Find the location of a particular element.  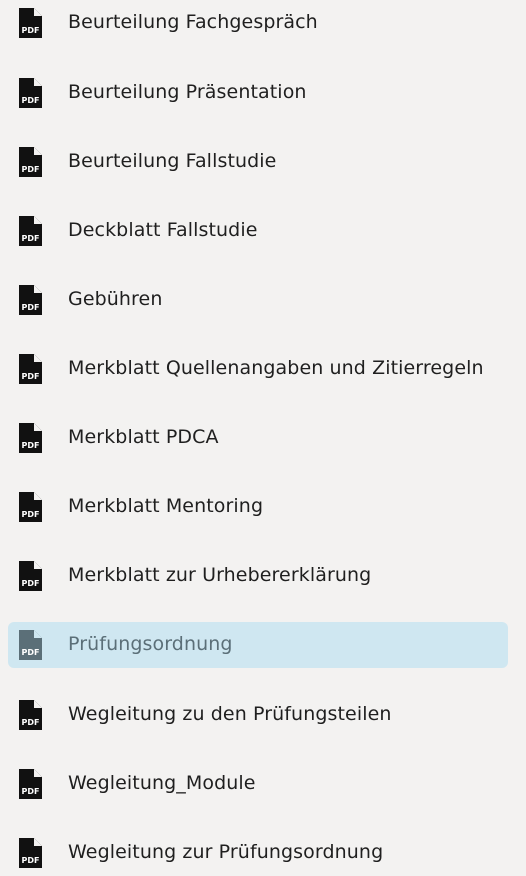

file-item-beurteilung-fallstudie: PDF Beurteilung Fallstudie is located at coordinates (258, 162).